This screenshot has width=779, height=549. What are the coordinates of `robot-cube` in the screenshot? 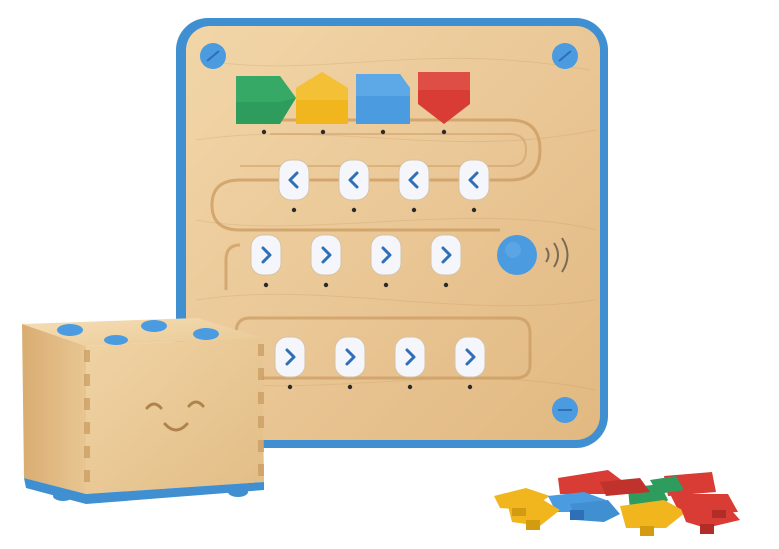 It's located at (143, 411).